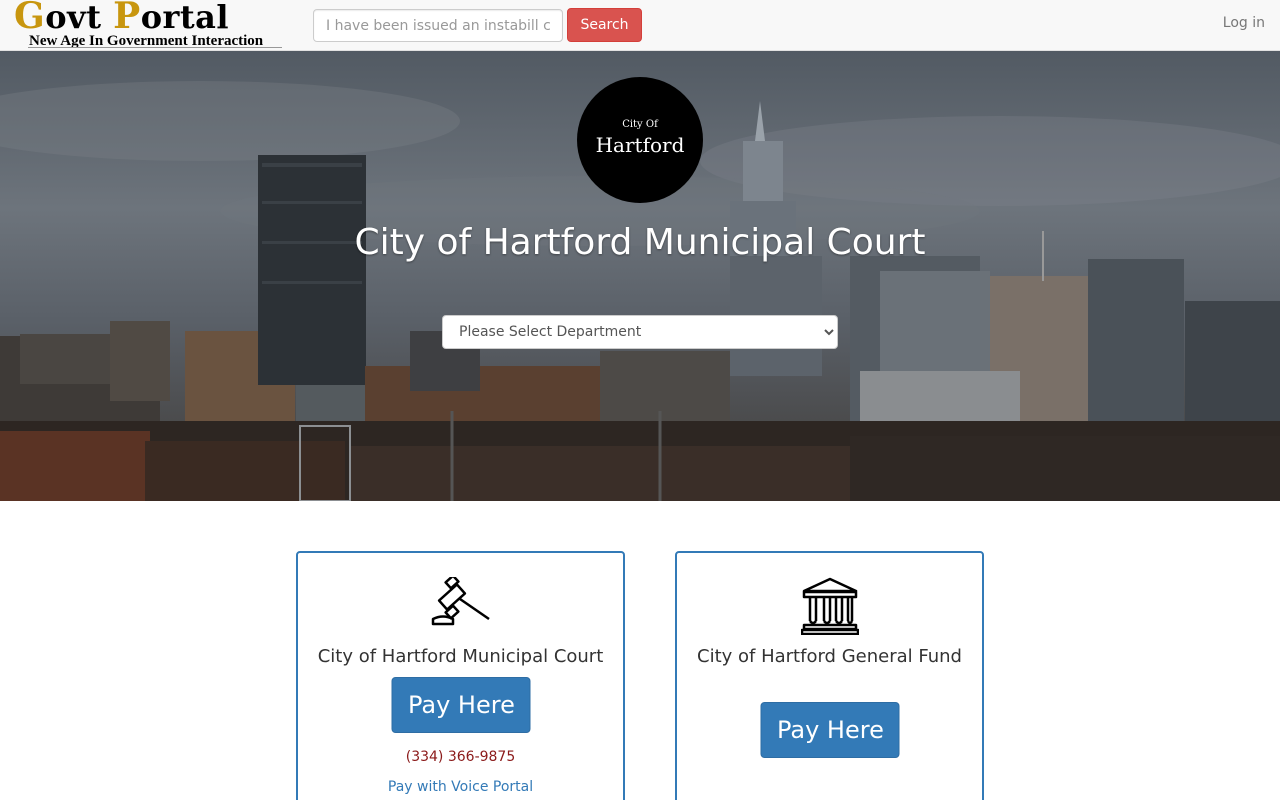 The height and width of the screenshot is (800, 1280). What do you see at coordinates (121, 18) in the screenshot?
I see `brand-title: Govt Portal` at bounding box center [121, 18].